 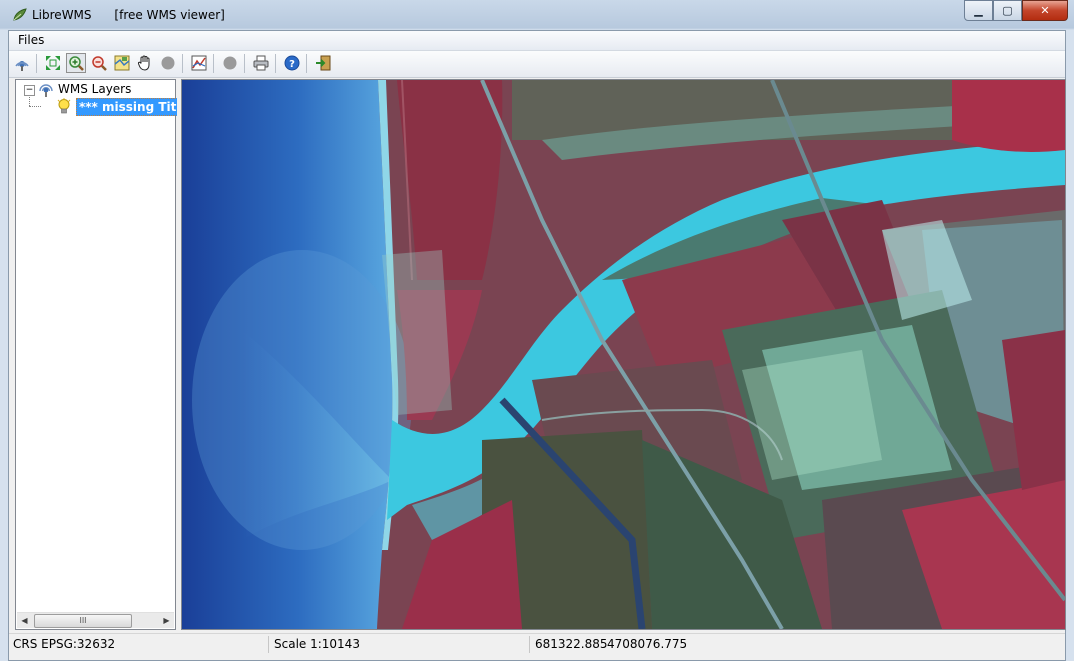 I want to click on print-icon, so click(x=261, y=63).